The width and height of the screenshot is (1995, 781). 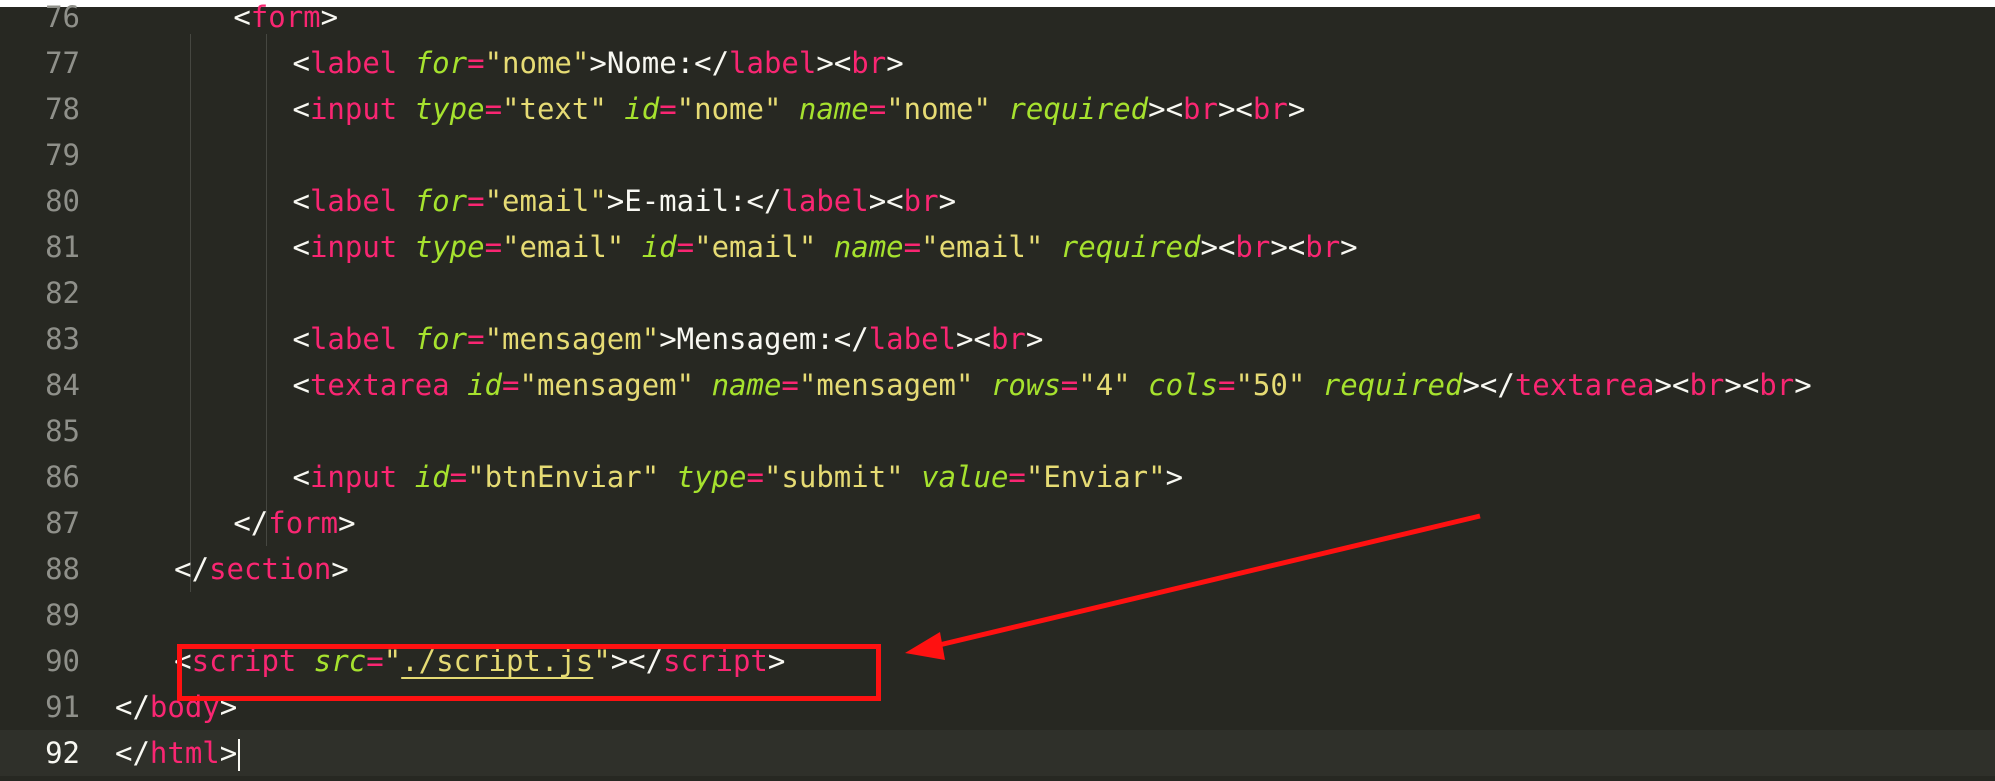 I want to click on annotation-arrow-icon, so click(x=1193, y=586).